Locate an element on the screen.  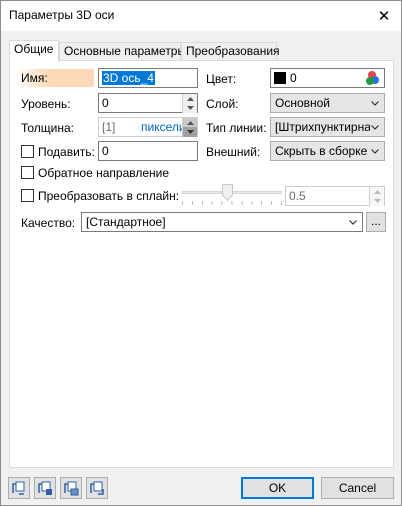
linetype-value: [Штрихпунктирная is located at coordinates (326, 127).